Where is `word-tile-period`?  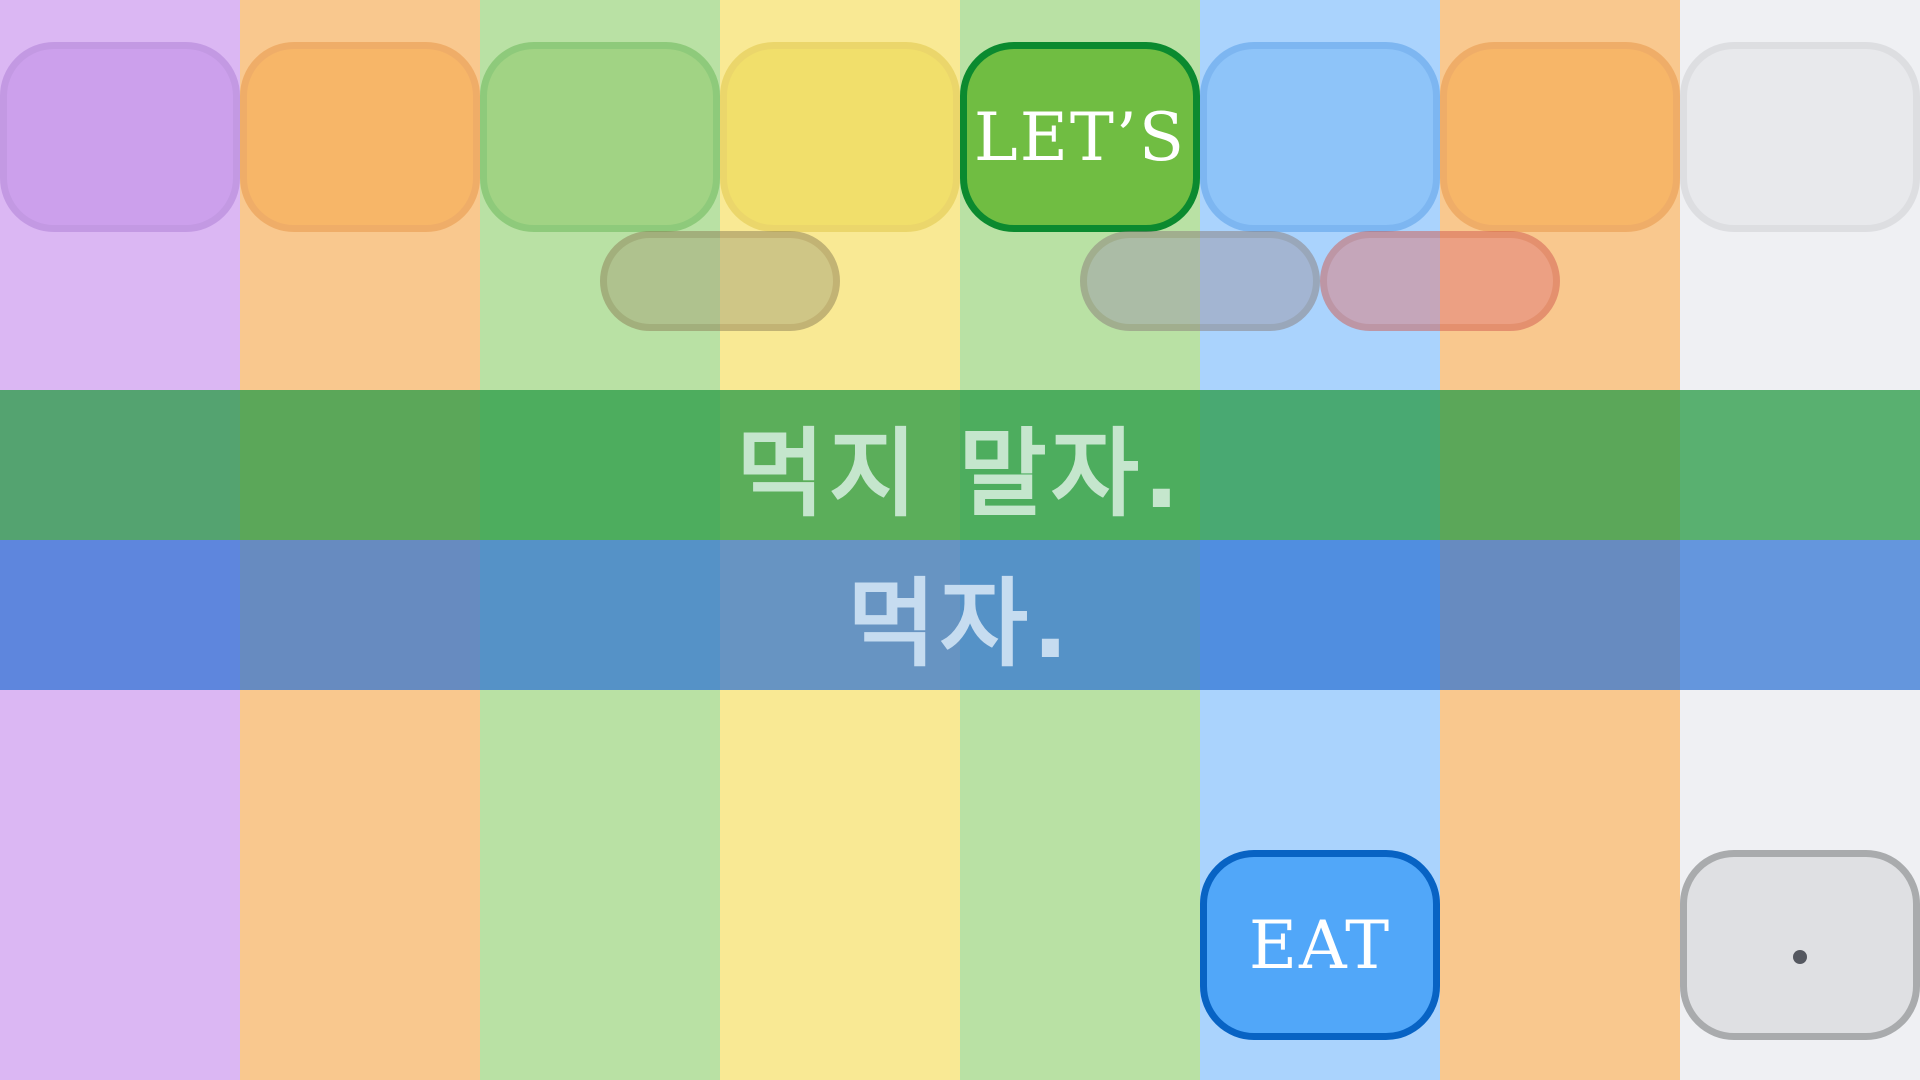 word-tile-period is located at coordinates (1800, 945).